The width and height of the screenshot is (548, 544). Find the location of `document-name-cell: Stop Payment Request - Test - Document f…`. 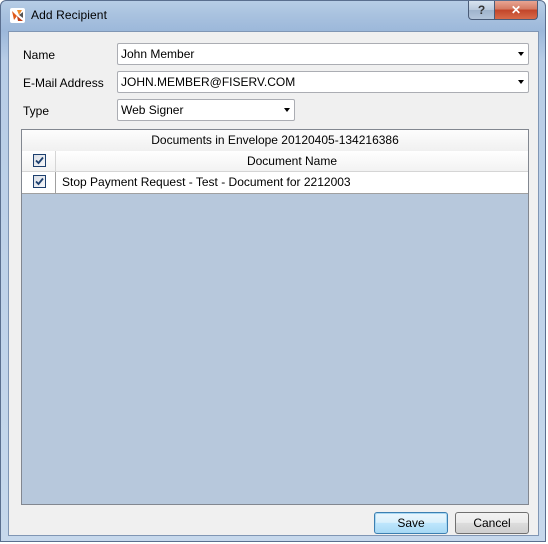

document-name-cell: Stop Payment Request - Test - Document f… is located at coordinates (206, 182).